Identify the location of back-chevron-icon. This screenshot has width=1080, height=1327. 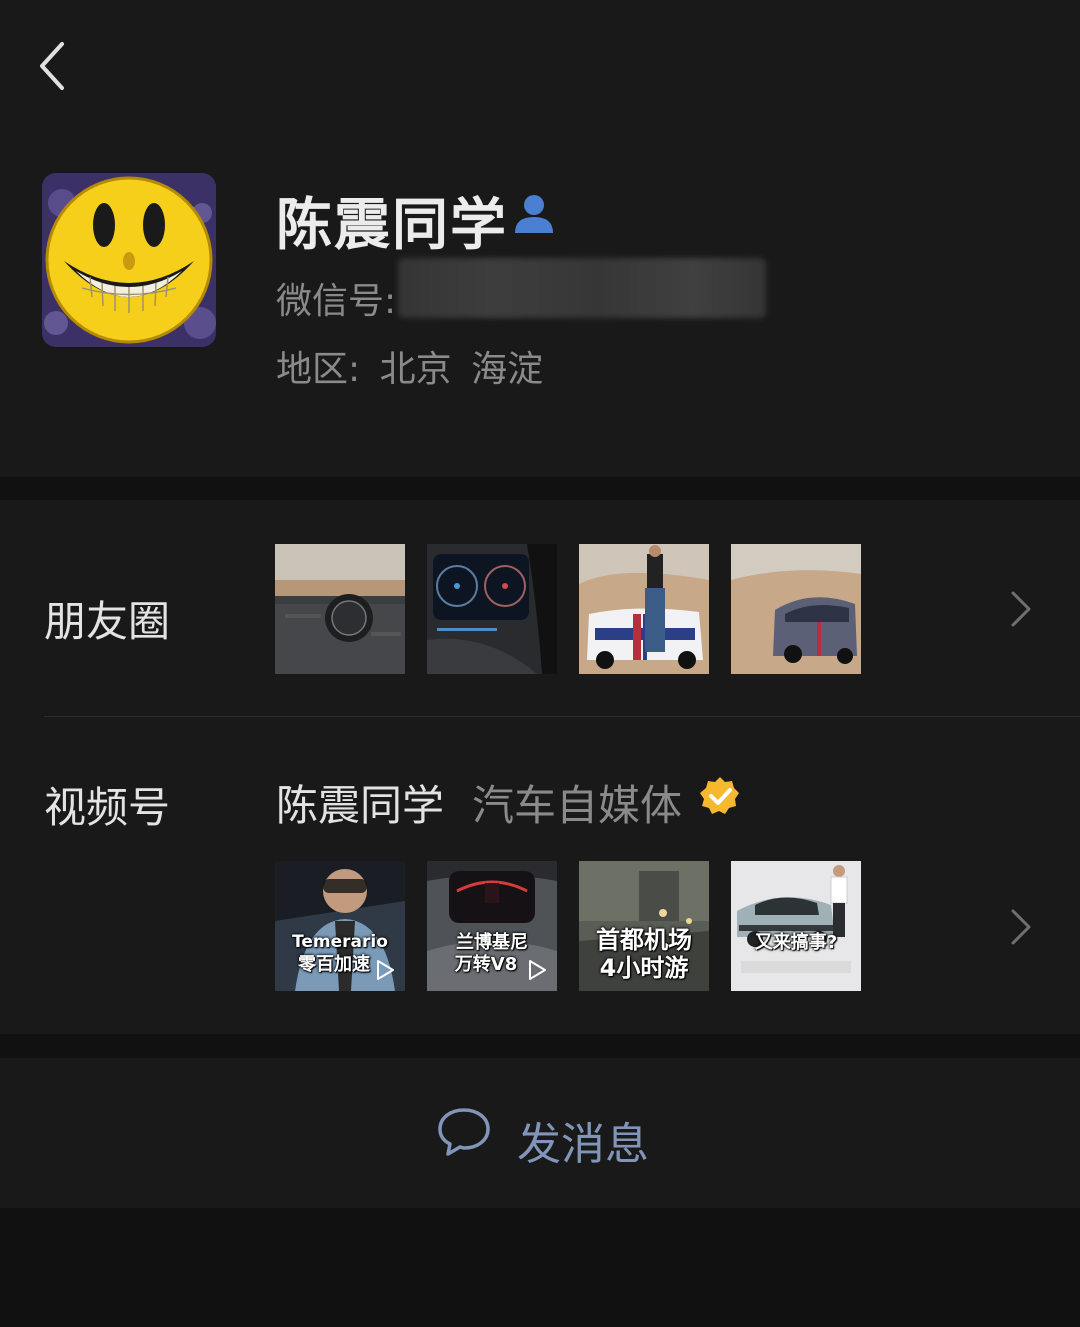
(52, 66).